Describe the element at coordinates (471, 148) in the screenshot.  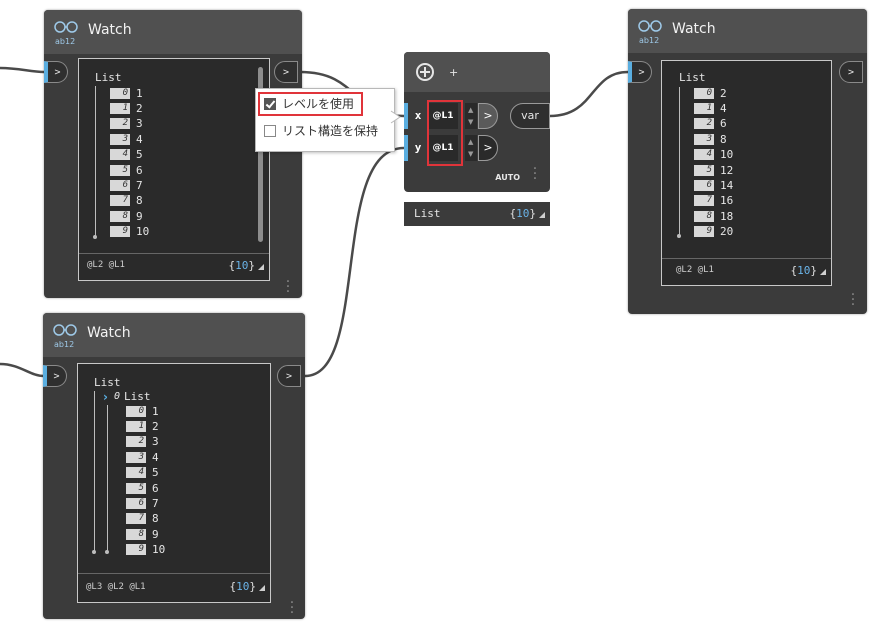
I see `input-y-level-spinner: ▲ ▼` at that location.